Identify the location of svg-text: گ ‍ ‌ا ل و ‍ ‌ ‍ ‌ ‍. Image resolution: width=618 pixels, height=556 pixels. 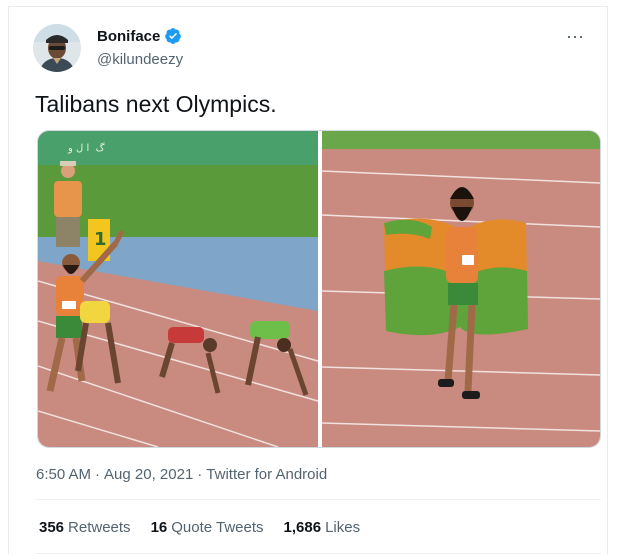
(93, 147).